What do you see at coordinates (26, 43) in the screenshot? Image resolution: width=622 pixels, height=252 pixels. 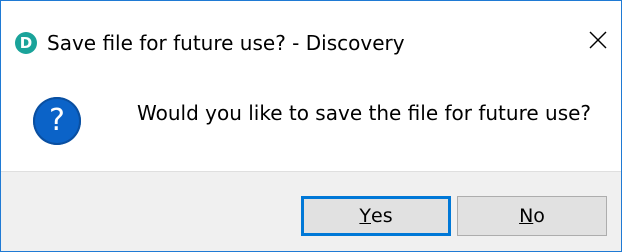 I see `discovery-app-icon: D` at bounding box center [26, 43].